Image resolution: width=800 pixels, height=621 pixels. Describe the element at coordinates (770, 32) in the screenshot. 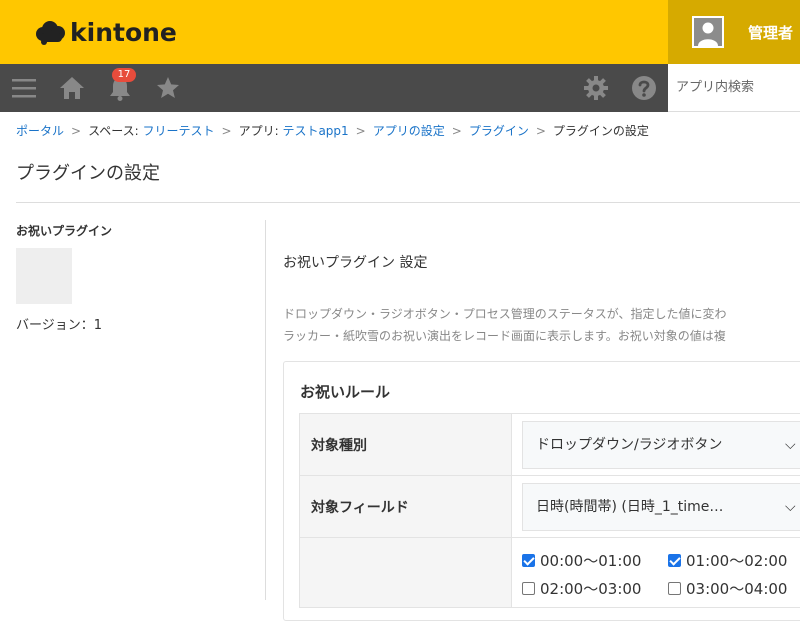

I see `user-name: 管理者` at that location.